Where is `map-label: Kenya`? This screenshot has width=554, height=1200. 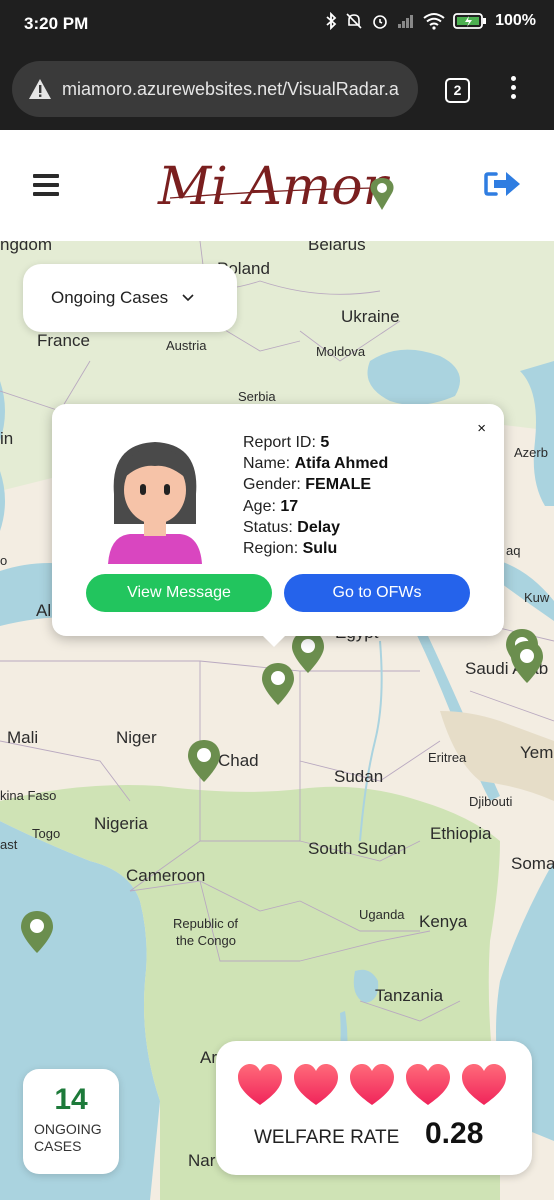 map-label: Kenya is located at coordinates (443, 921).